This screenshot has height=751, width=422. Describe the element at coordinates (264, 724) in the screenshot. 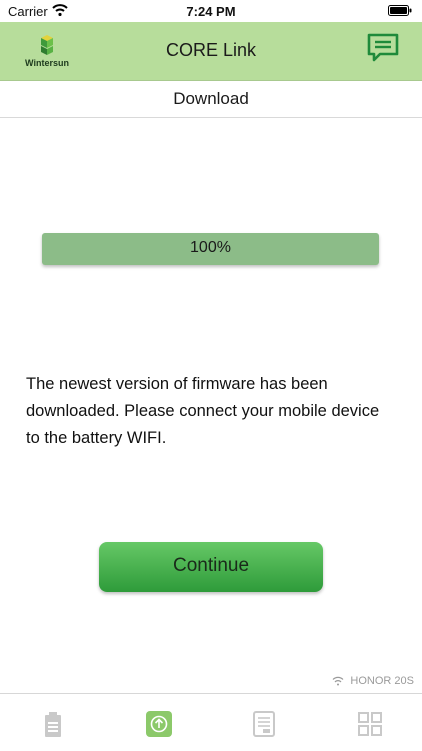

I see `nav-log-icon` at that location.